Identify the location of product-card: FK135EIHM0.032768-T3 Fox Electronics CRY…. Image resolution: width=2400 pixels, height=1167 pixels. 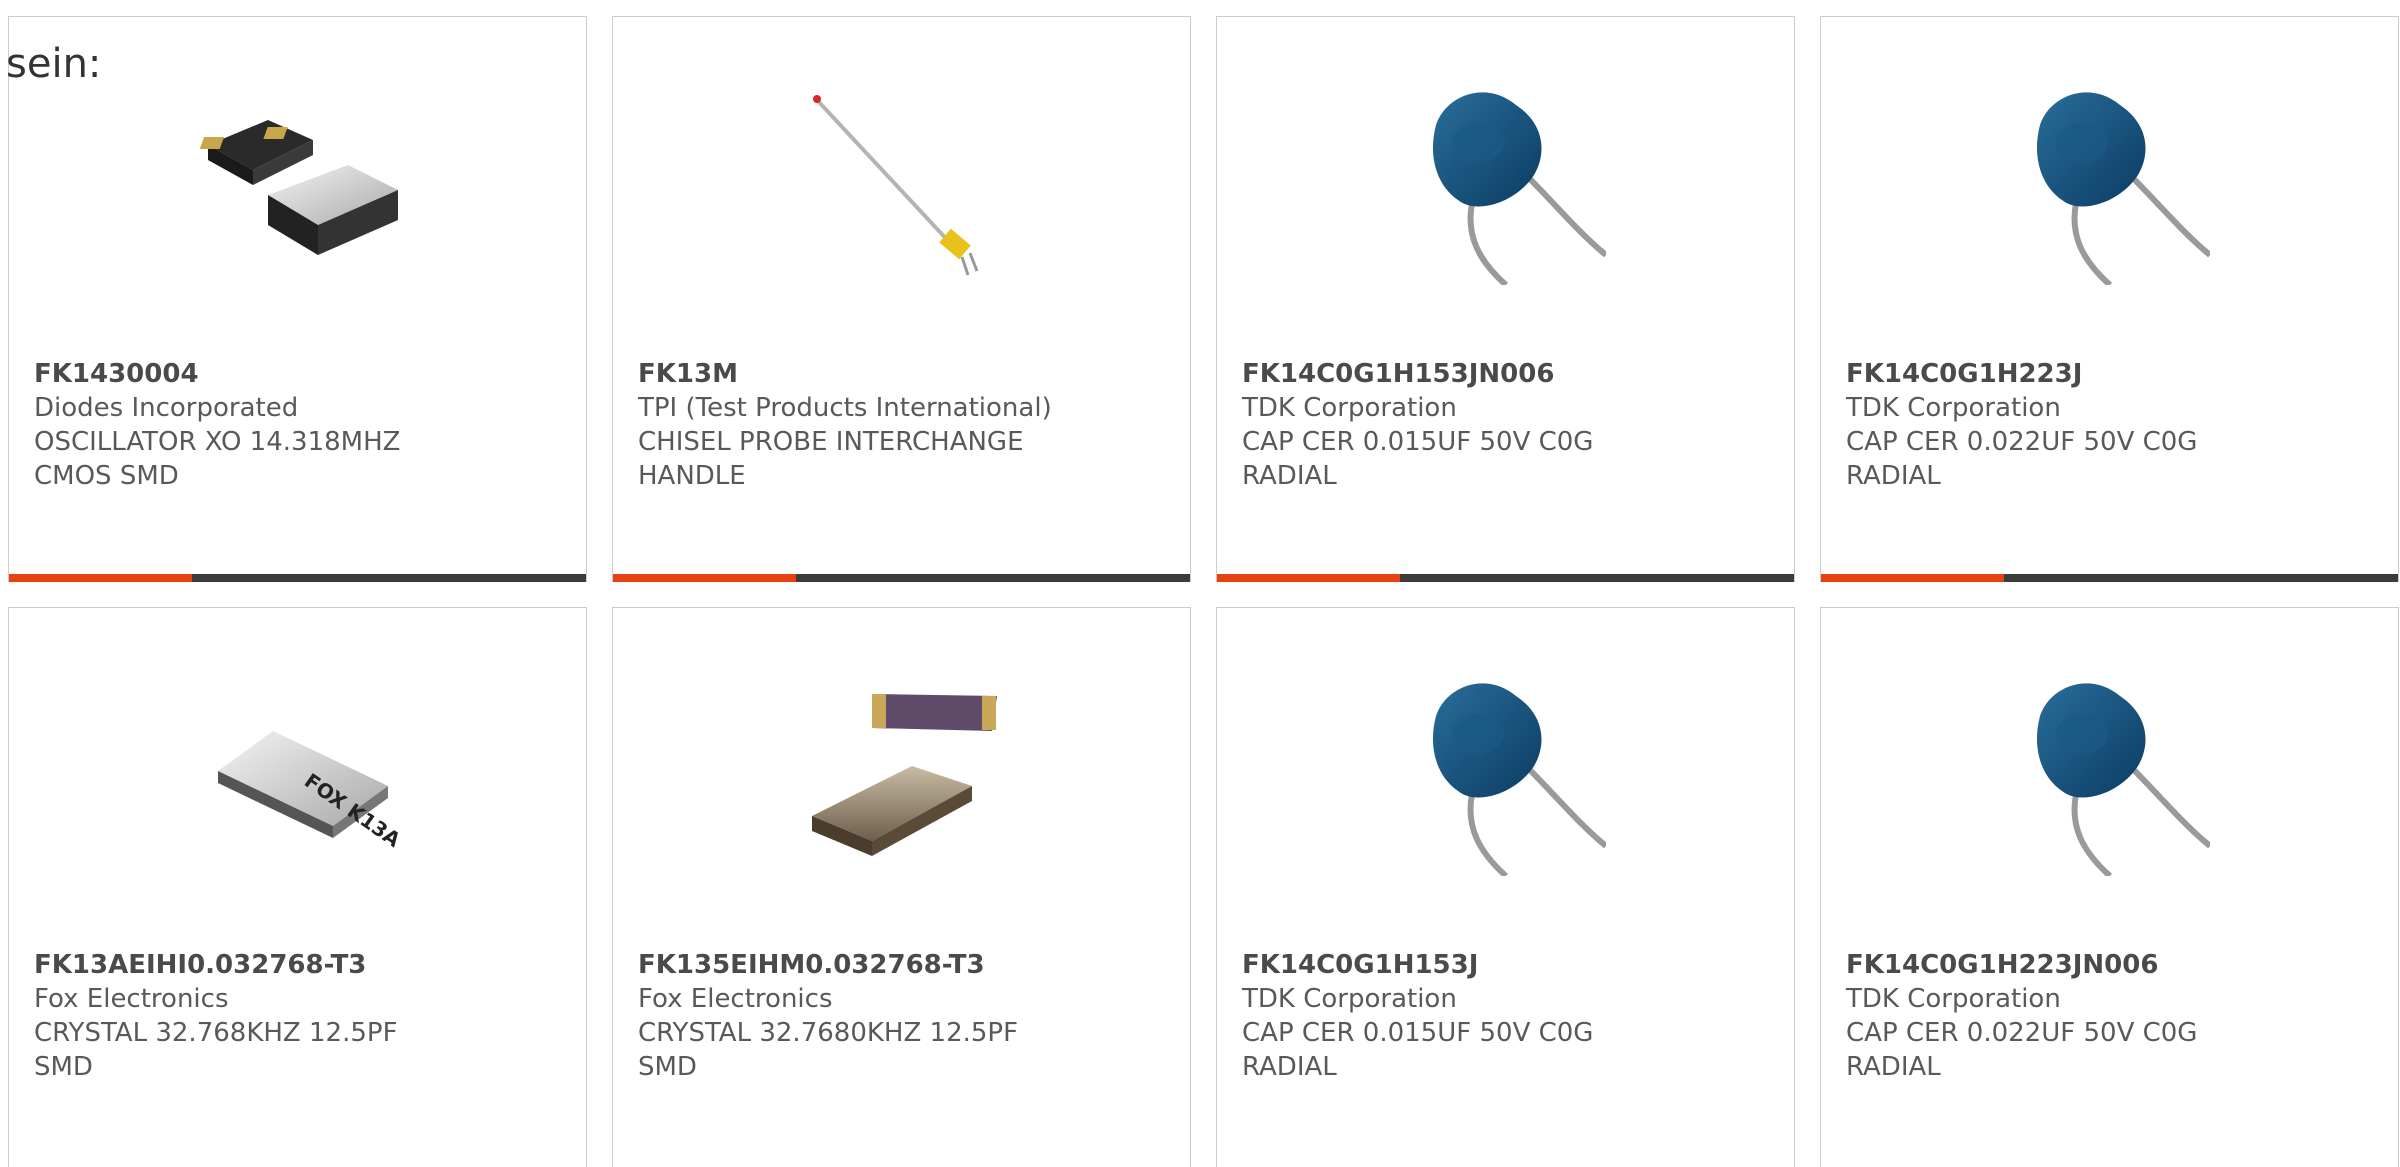
(901, 887).